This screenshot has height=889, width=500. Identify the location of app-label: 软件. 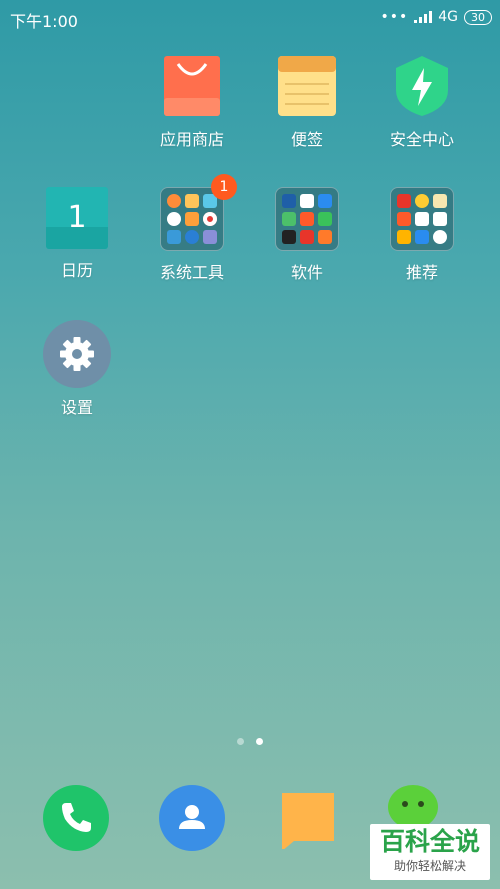
(306, 272).